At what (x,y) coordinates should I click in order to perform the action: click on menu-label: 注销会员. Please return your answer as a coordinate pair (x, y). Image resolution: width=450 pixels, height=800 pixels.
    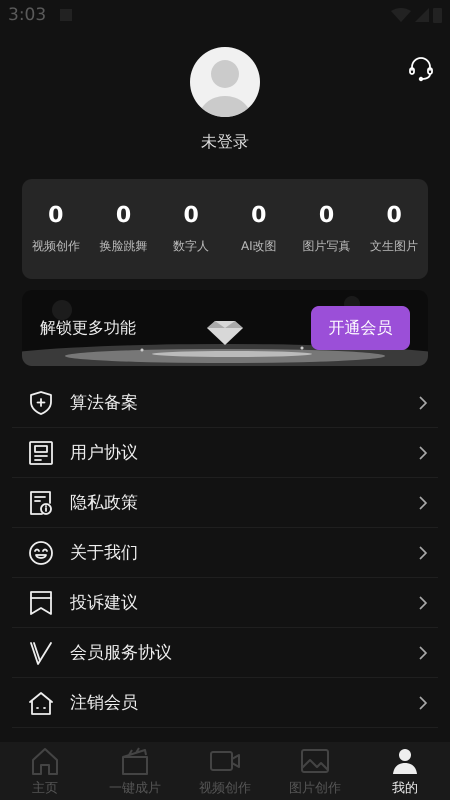
    Looking at the image, I should click on (104, 703).